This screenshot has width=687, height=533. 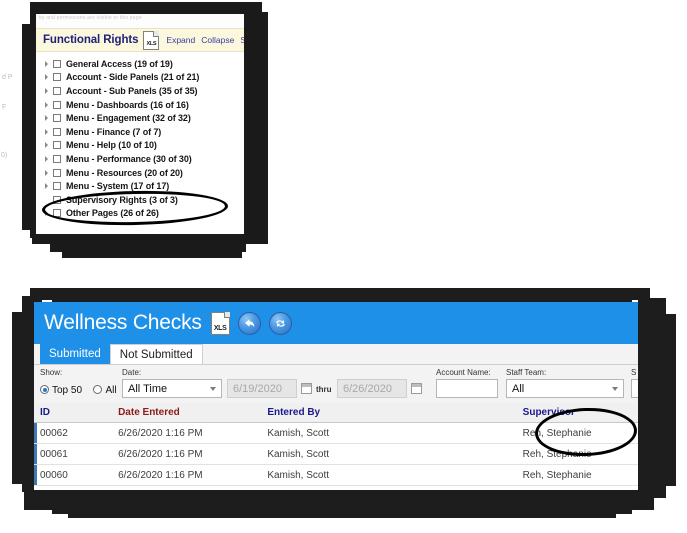 I want to click on back-button, so click(x=249, y=323).